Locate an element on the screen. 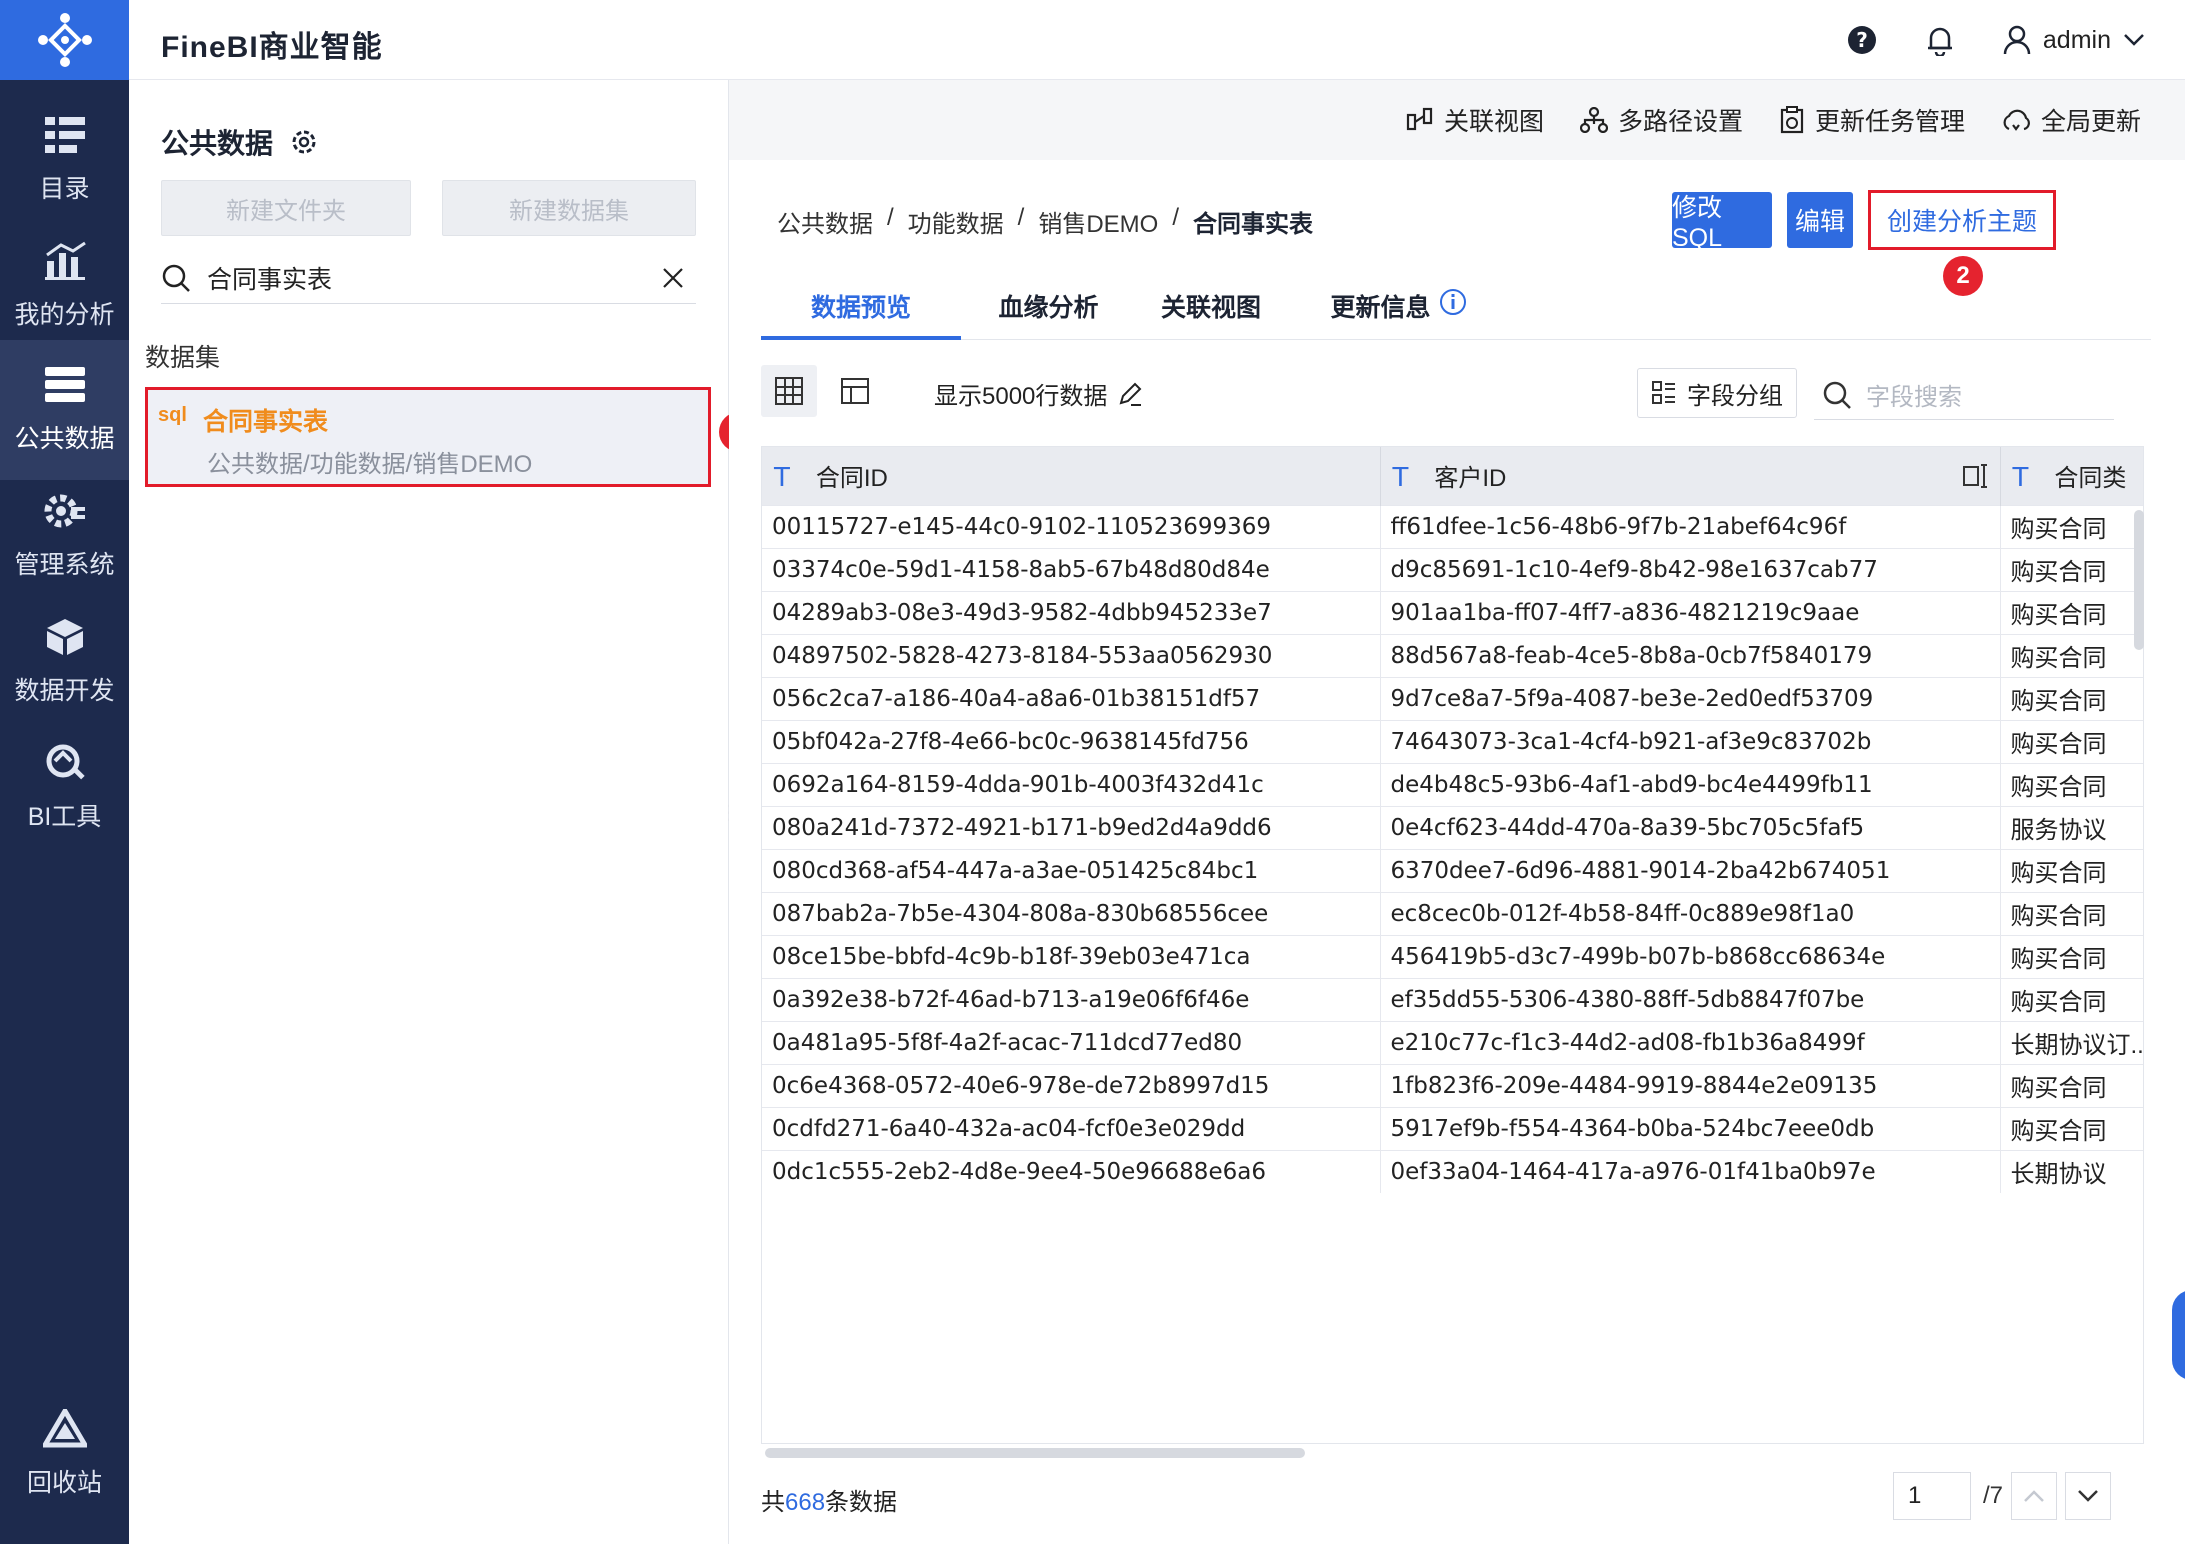  prev-page-button is located at coordinates (2034, 1496).